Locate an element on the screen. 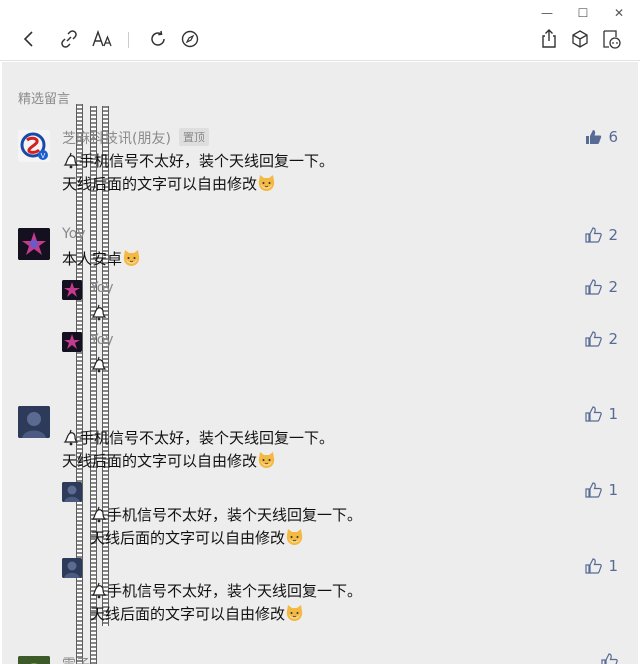 This screenshot has height=664, width=640. avatar: V is located at coordinates (34, 146).